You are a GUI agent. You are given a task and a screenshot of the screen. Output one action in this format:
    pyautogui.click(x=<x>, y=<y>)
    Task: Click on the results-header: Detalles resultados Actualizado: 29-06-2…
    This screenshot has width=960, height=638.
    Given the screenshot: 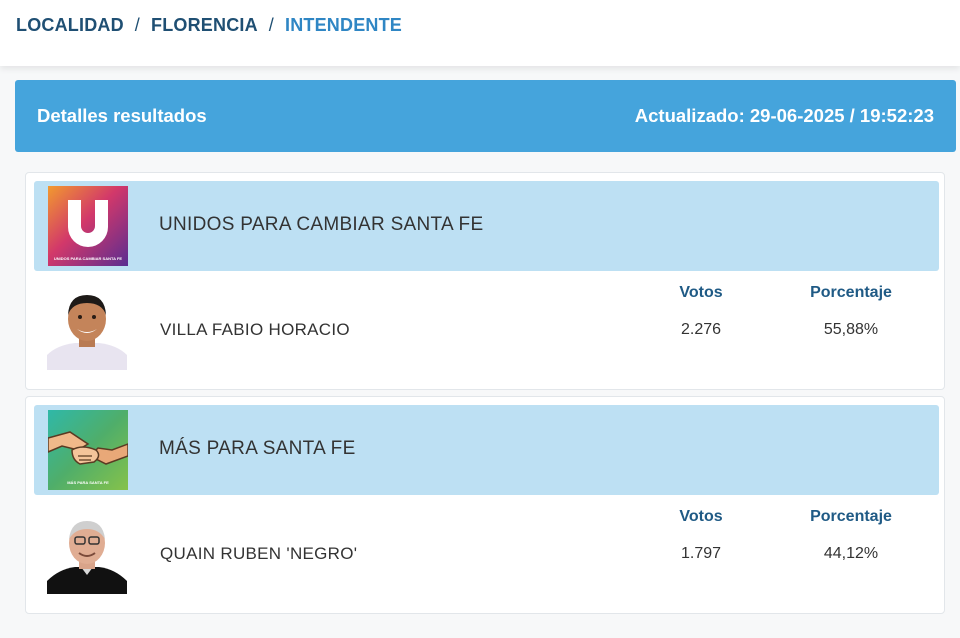 What is the action you would take?
    pyautogui.click(x=485, y=116)
    